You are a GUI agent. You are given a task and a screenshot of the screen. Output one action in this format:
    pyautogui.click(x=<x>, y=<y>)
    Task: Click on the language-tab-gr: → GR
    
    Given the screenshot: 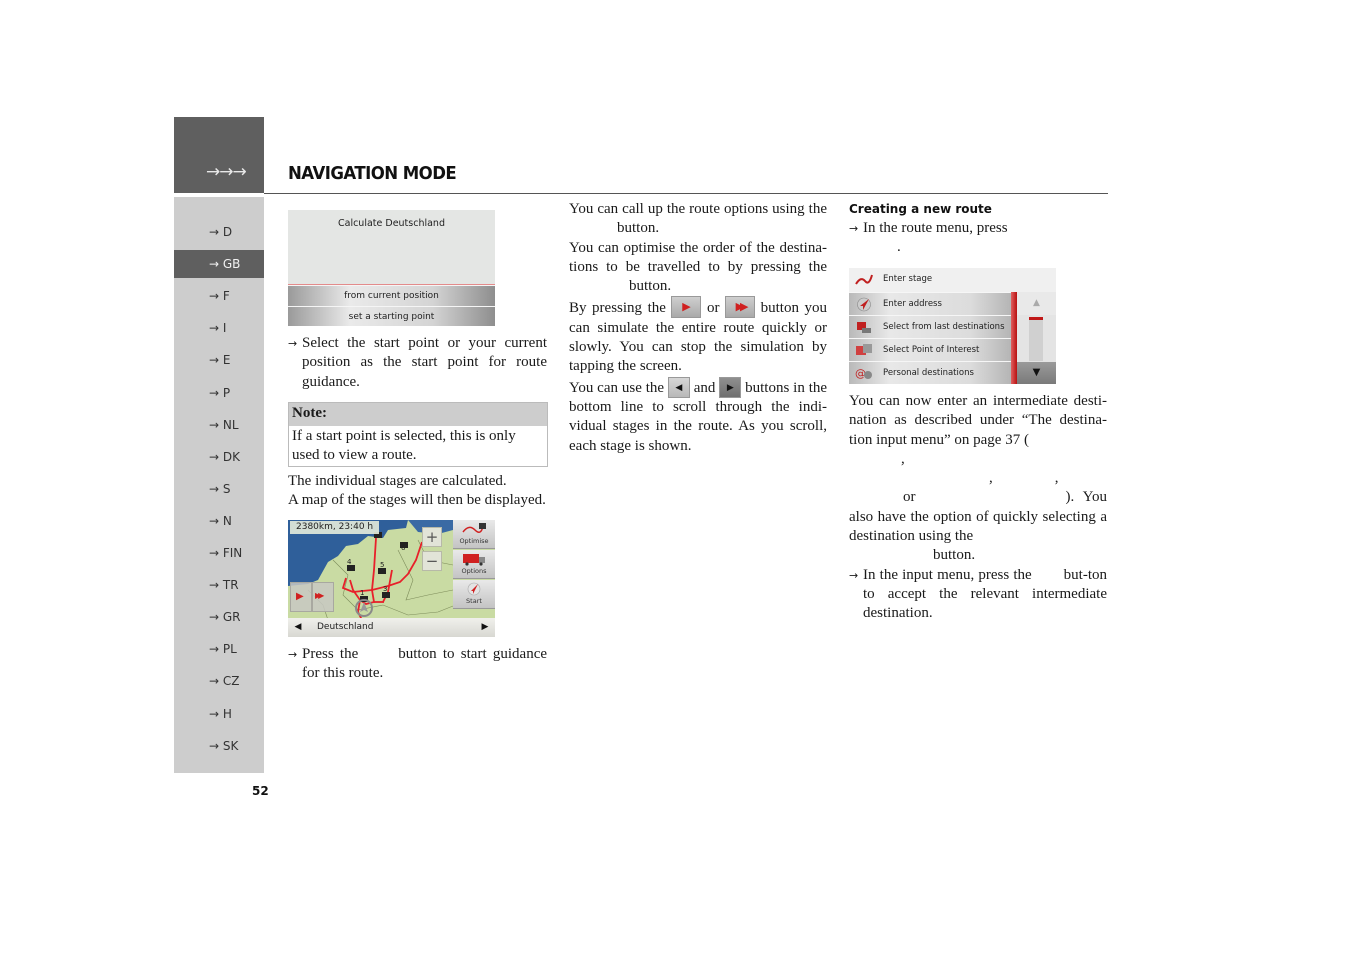 What is the action you would take?
    pyautogui.click(x=219, y=617)
    